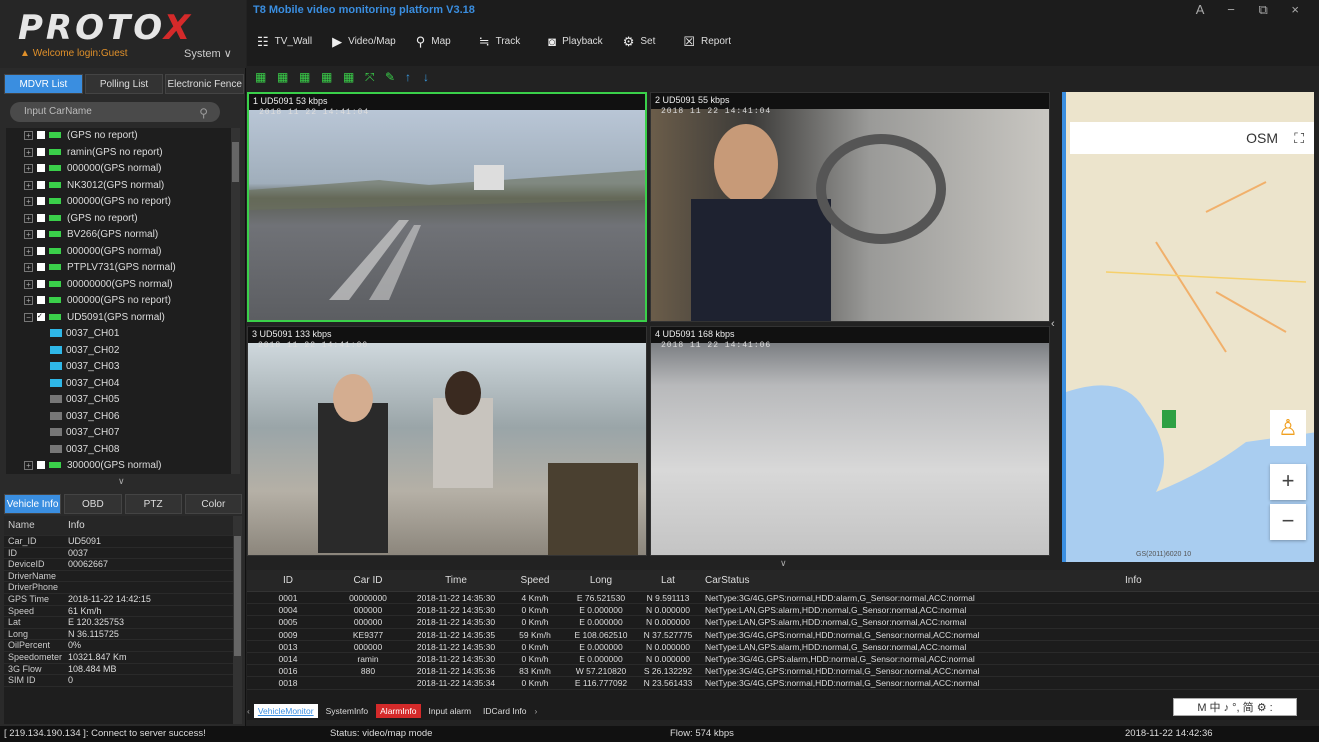  I want to click on layout-16-icon: ▦, so click(348, 77).